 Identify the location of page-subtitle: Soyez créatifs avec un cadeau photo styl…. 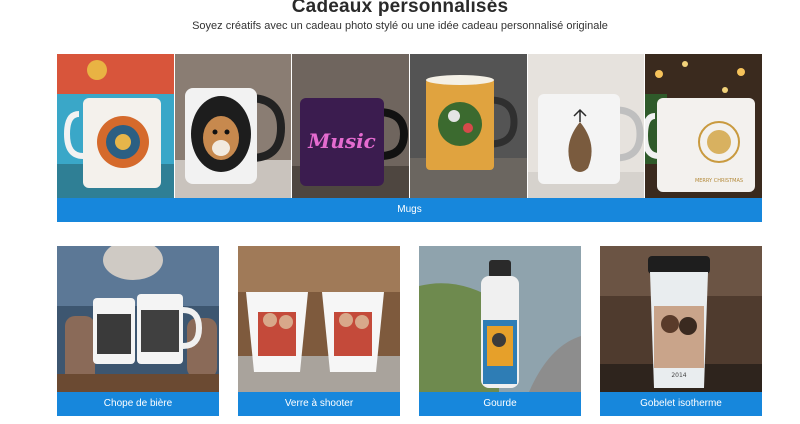
(400, 26).